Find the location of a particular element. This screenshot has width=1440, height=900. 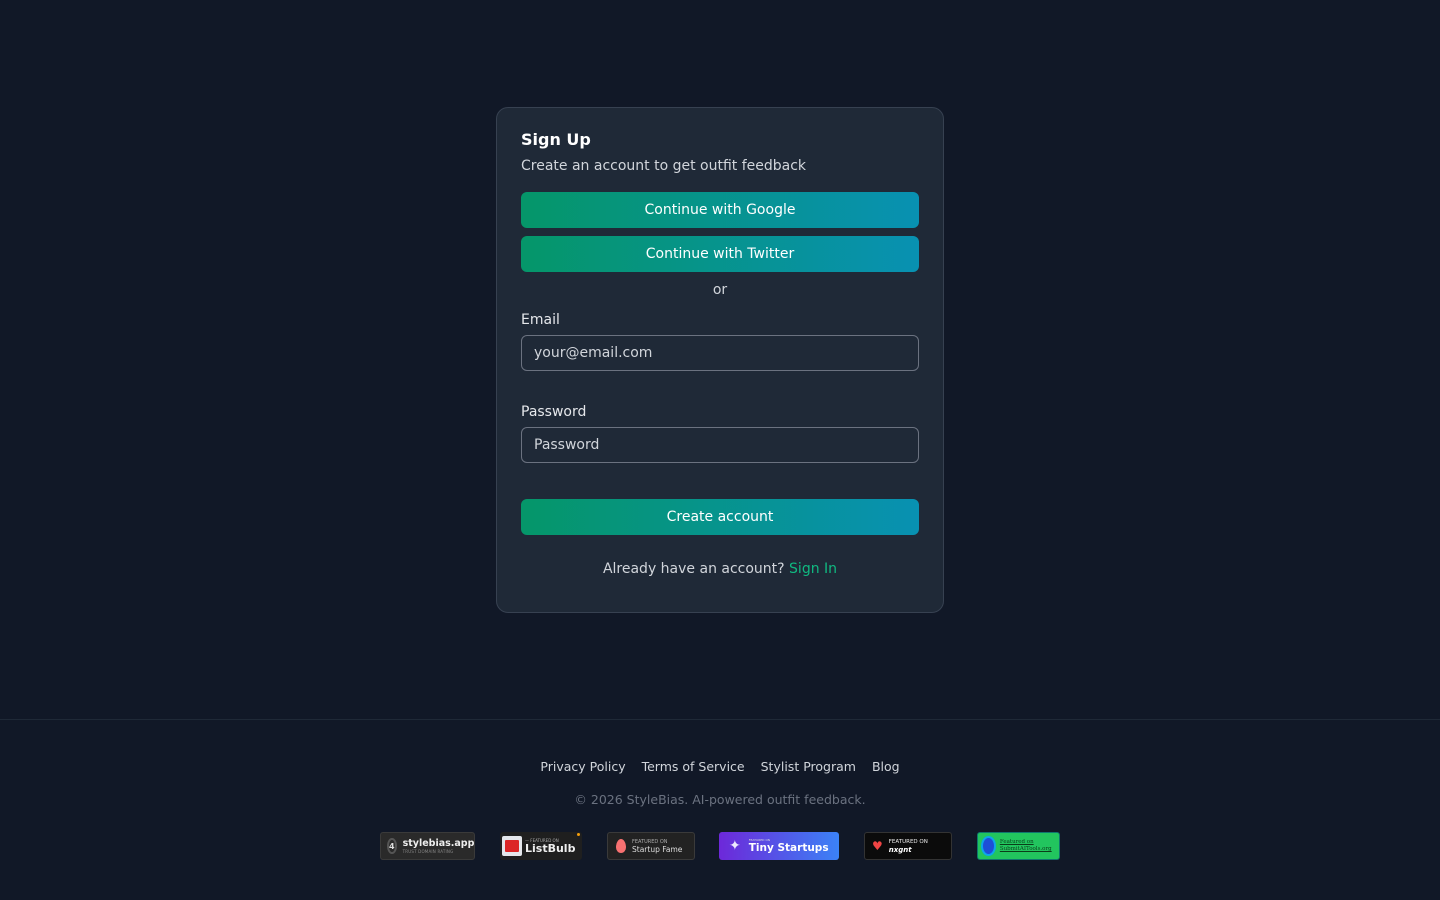

heart-icon: ♥ is located at coordinates (877, 846).